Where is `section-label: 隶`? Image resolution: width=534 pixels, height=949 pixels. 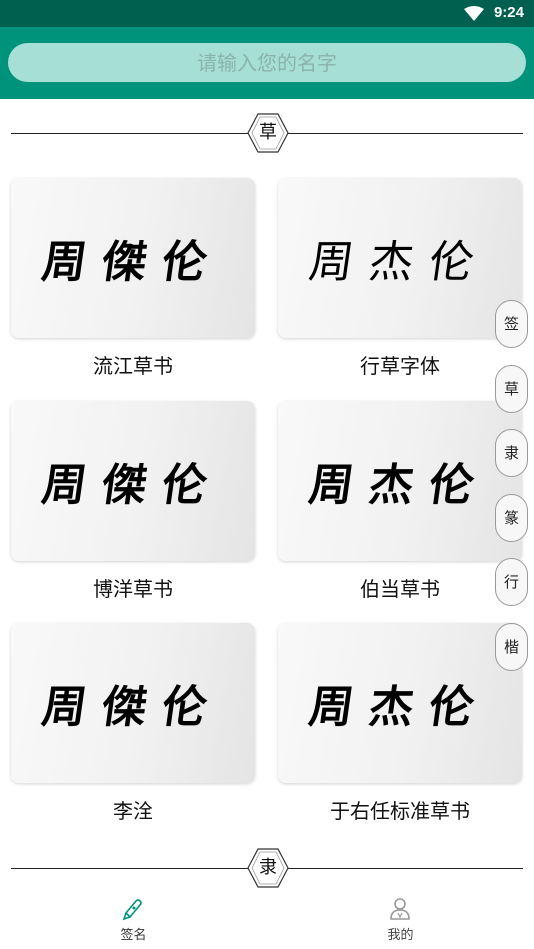 section-label: 隶 is located at coordinates (268, 867).